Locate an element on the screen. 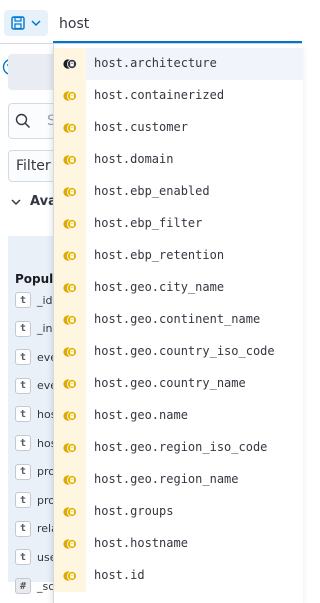 Image resolution: width=320 pixels, height=603 pixels. suggestion-label: host.ebp_retention is located at coordinates (159, 255).